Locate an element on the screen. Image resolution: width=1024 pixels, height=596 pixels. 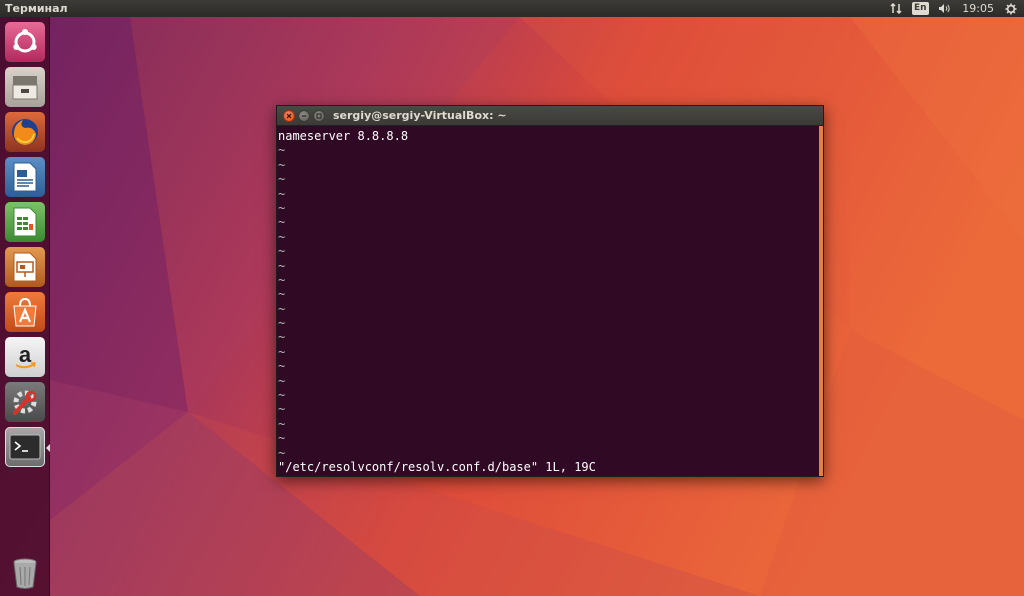
launcher-item-writer is located at coordinates (25, 177).